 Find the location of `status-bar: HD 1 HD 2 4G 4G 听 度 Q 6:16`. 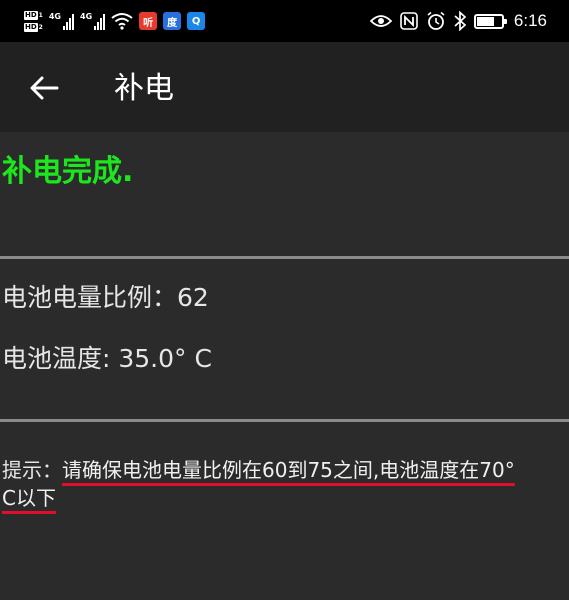

status-bar: HD 1 HD 2 4G 4G 听 度 Q 6:16 is located at coordinates (284, 21).